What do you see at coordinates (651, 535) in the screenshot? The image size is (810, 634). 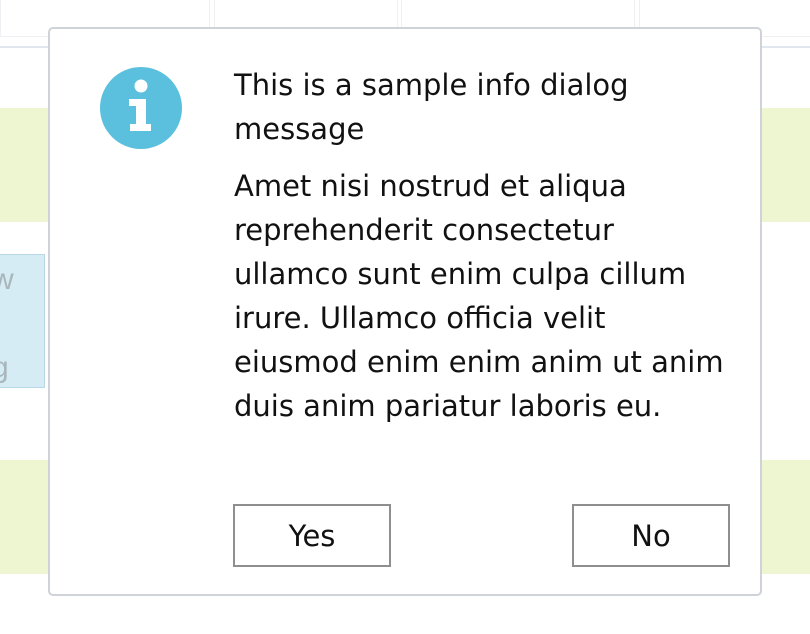 I see `no-button: No` at bounding box center [651, 535].